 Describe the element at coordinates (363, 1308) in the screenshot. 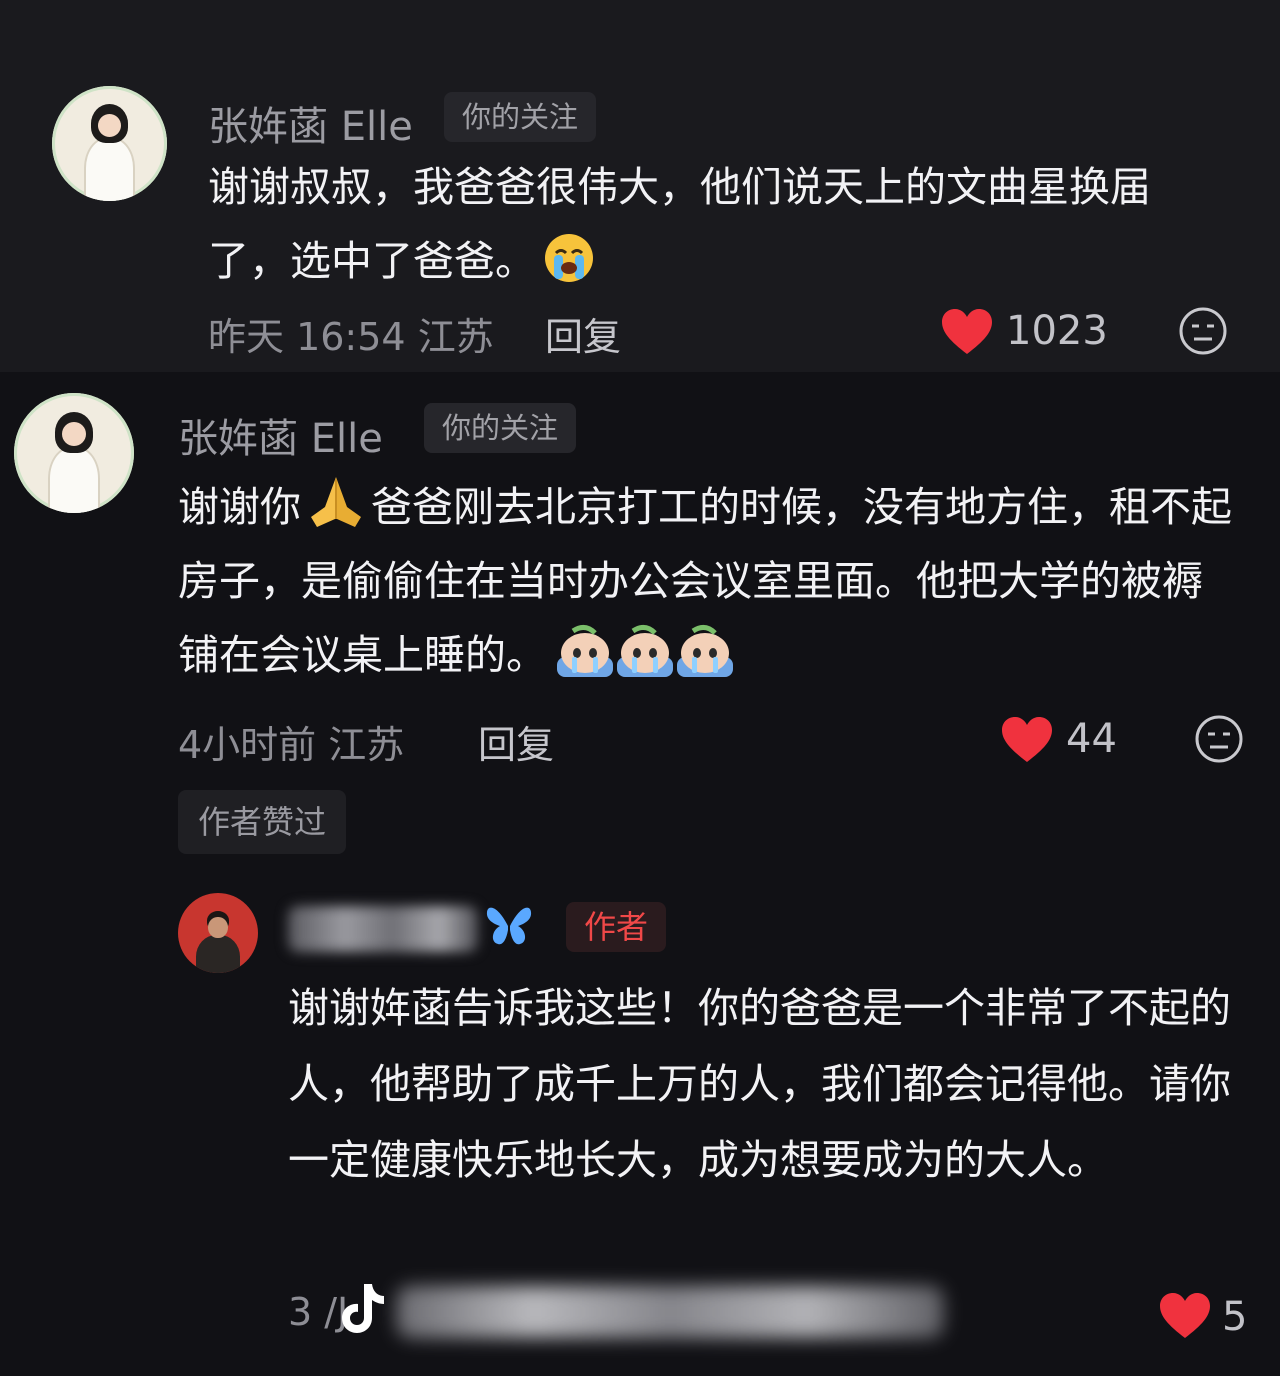

I see `tiktok-logo-icon` at that location.